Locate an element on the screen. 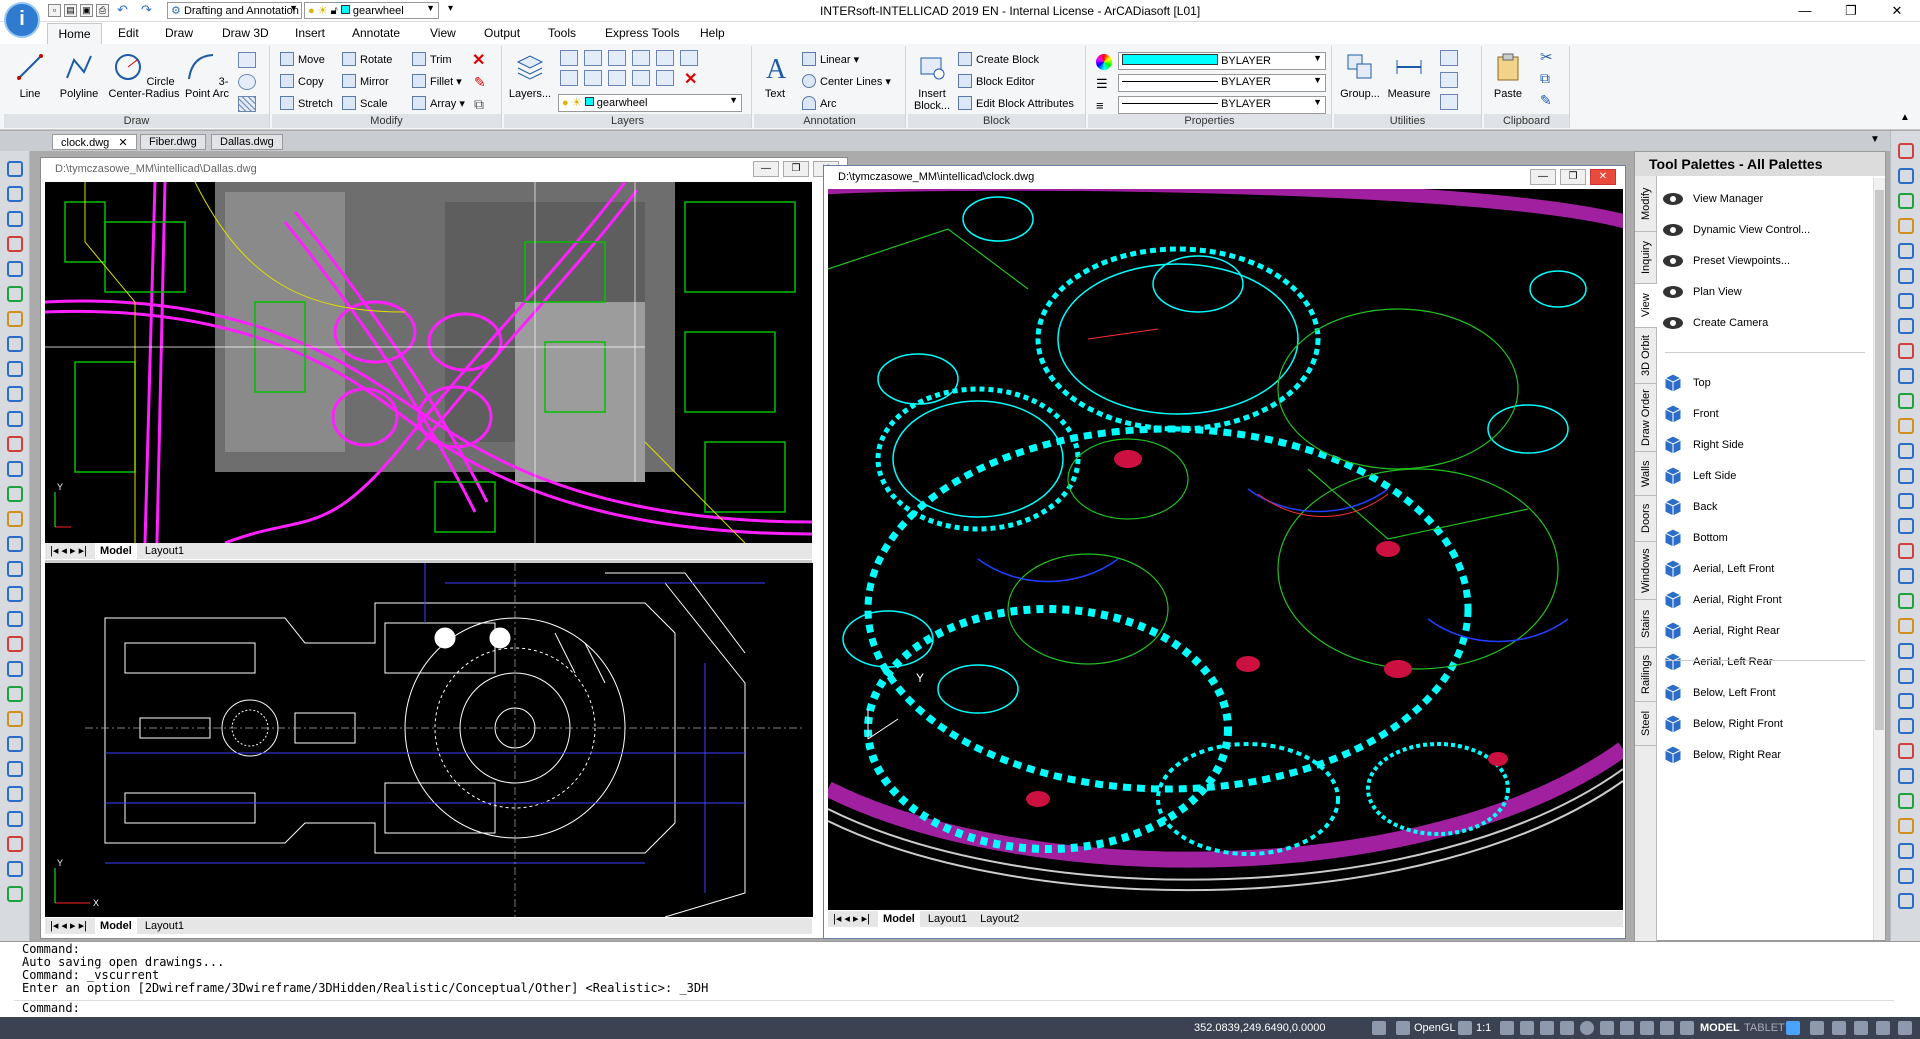  copy-button: Copy is located at coordinates (302, 82).